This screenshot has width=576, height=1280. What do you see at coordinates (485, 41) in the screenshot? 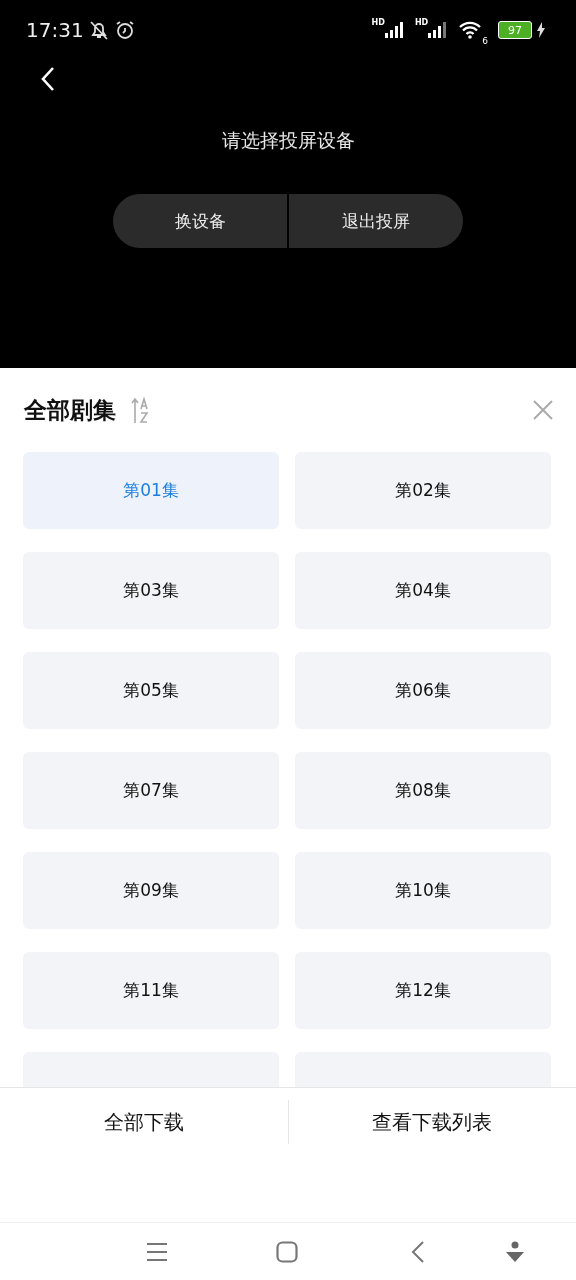
I see `wifi-label: 6` at bounding box center [485, 41].